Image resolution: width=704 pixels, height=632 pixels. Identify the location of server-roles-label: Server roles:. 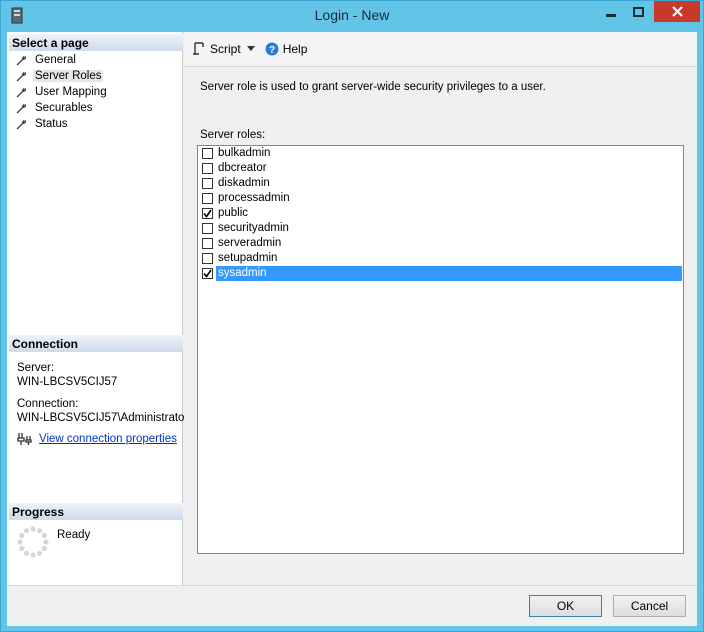
(233, 135).